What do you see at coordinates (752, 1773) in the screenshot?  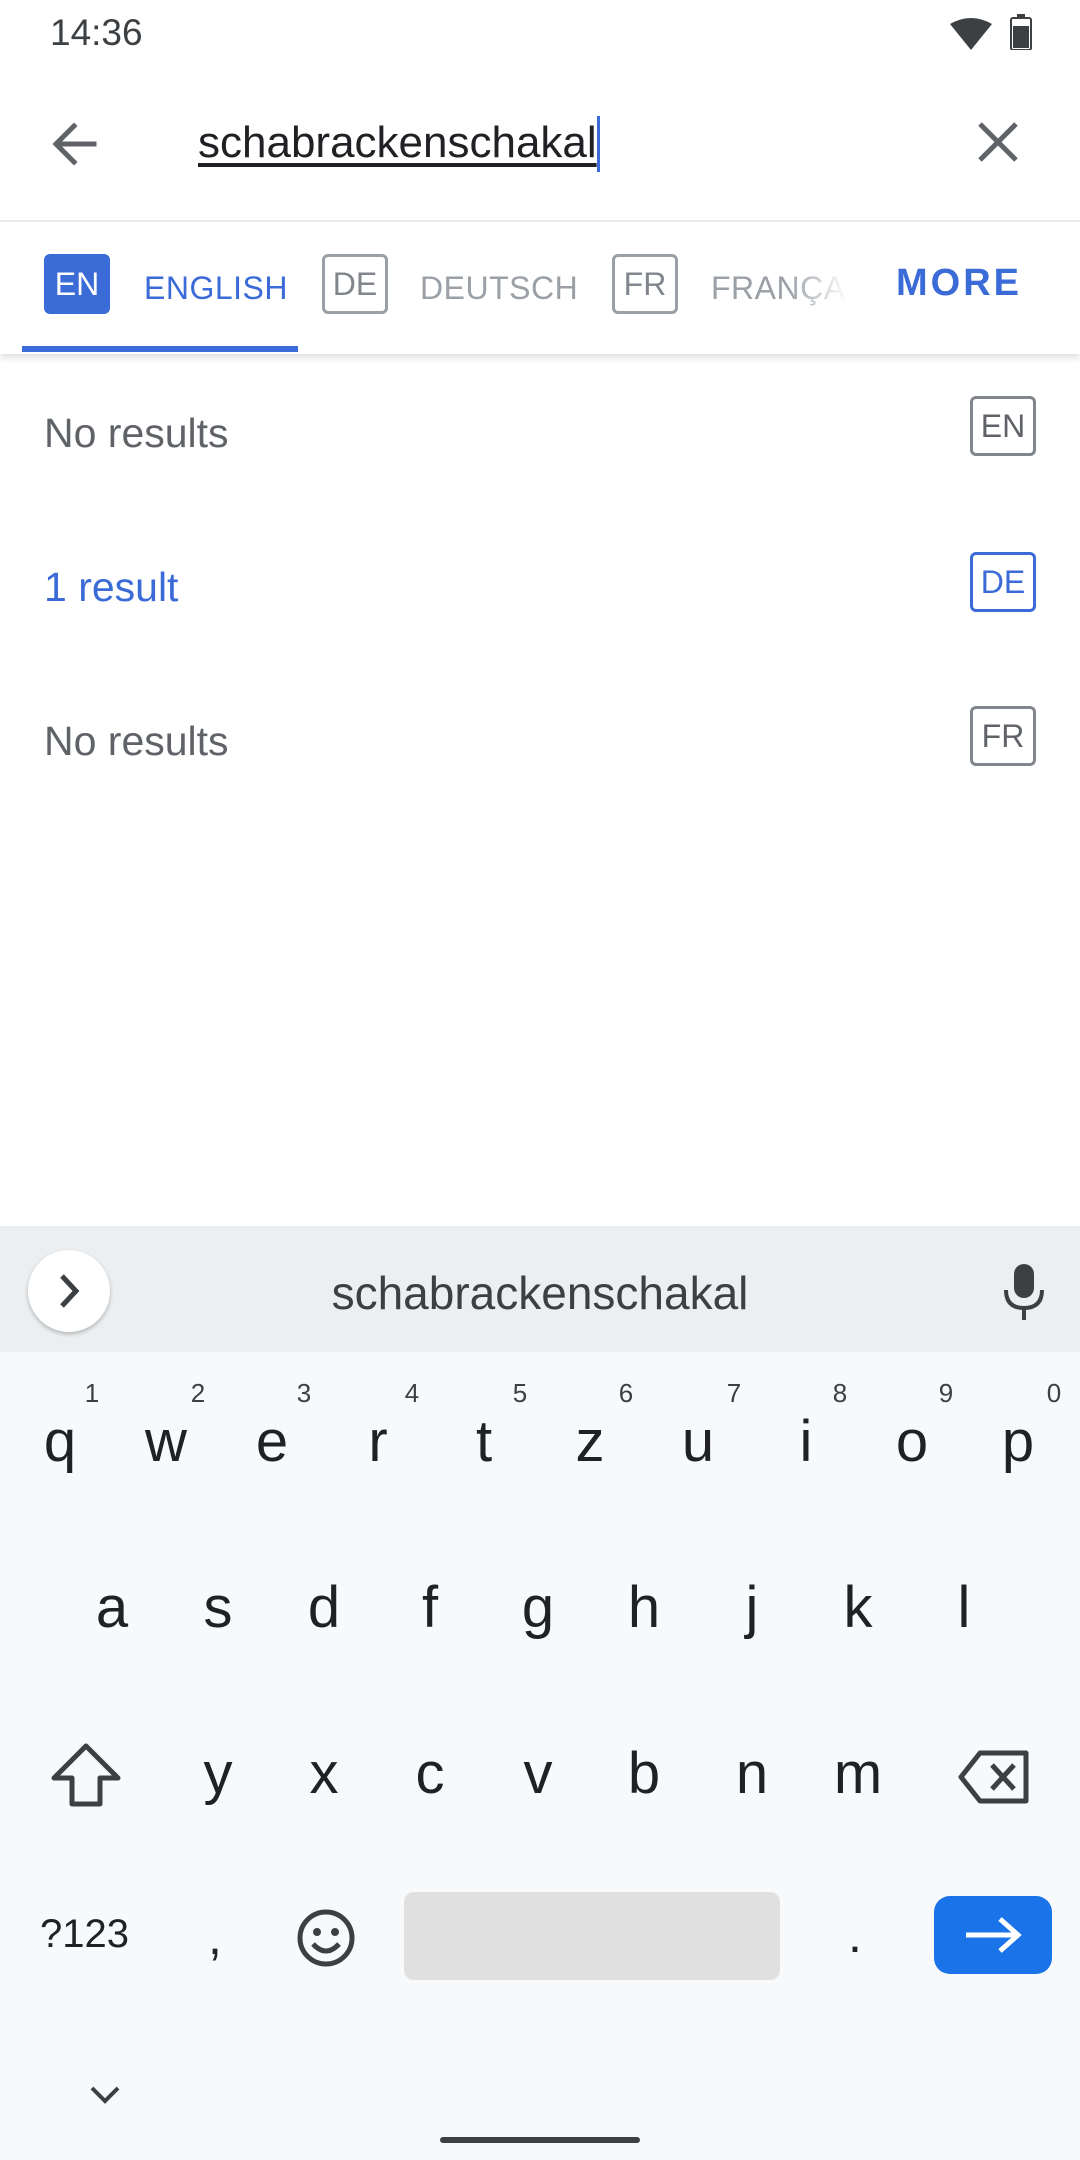 I see `key-n: n` at bounding box center [752, 1773].